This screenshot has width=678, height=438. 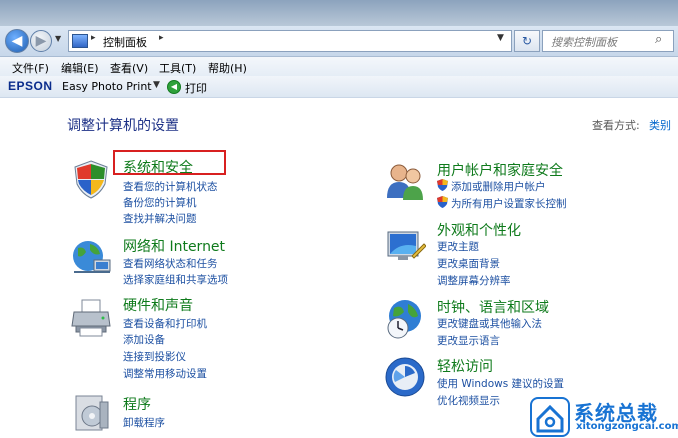 What do you see at coordinates (479, 230) in the screenshot?
I see `category-appearance: 外观和个性化` at bounding box center [479, 230].